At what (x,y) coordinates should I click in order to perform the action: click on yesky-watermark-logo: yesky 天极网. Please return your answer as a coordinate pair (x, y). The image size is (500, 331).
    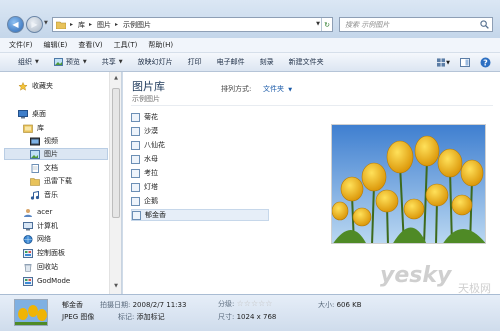
    Looking at the image, I should click on (435, 278).